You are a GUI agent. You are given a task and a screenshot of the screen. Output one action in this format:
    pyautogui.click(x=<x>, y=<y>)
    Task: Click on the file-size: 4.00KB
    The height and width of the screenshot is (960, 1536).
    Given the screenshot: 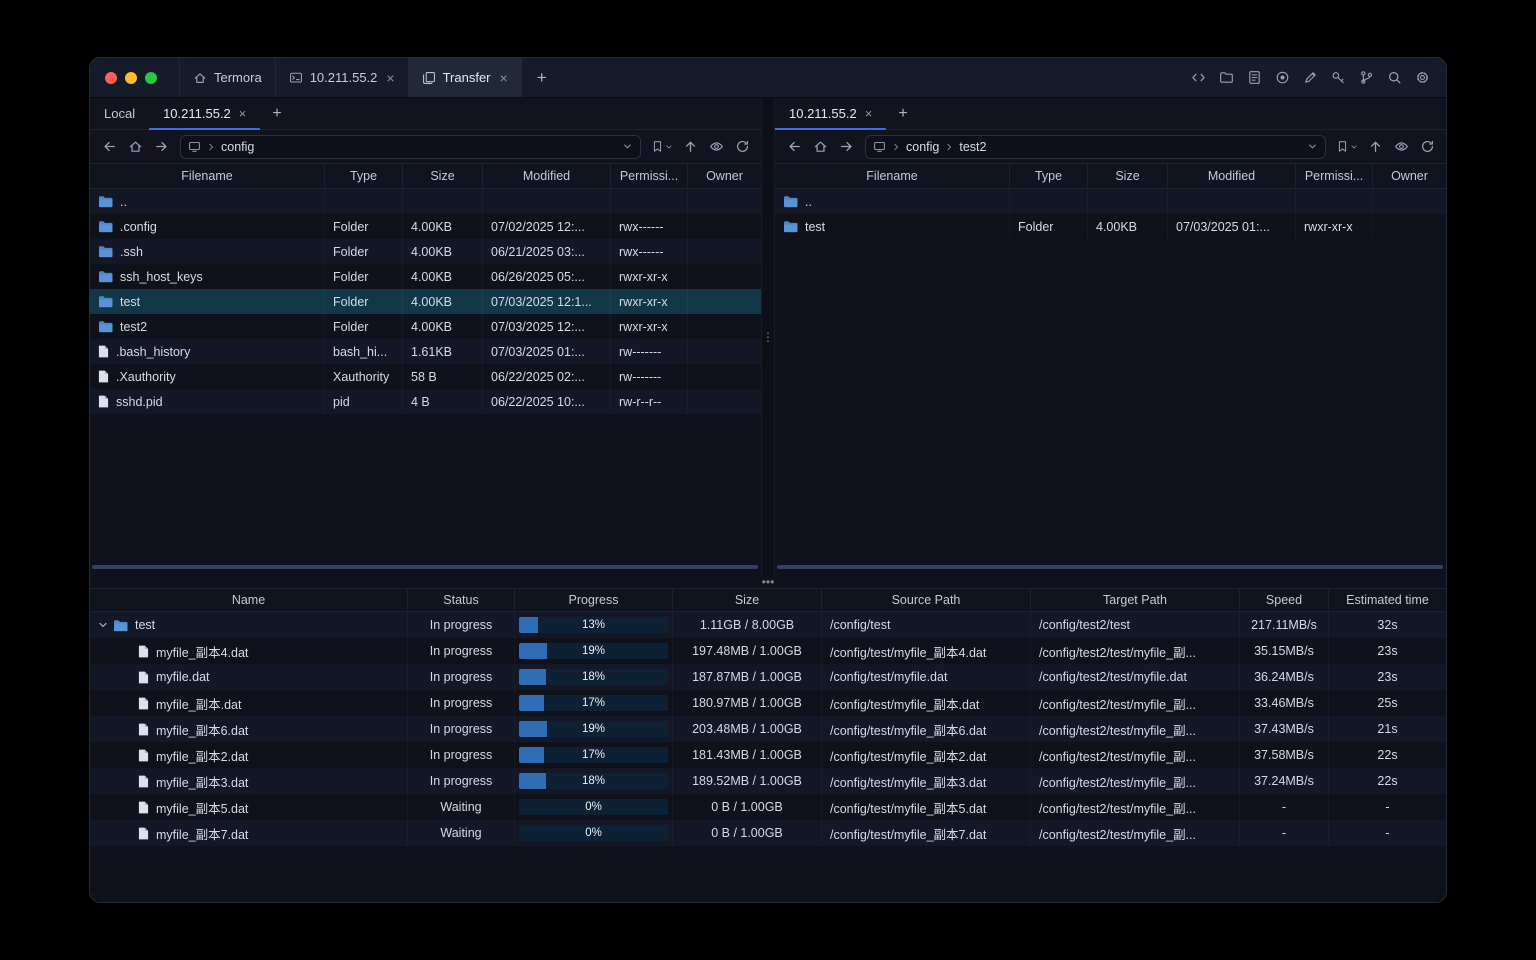 What is the action you would take?
    pyautogui.click(x=443, y=251)
    